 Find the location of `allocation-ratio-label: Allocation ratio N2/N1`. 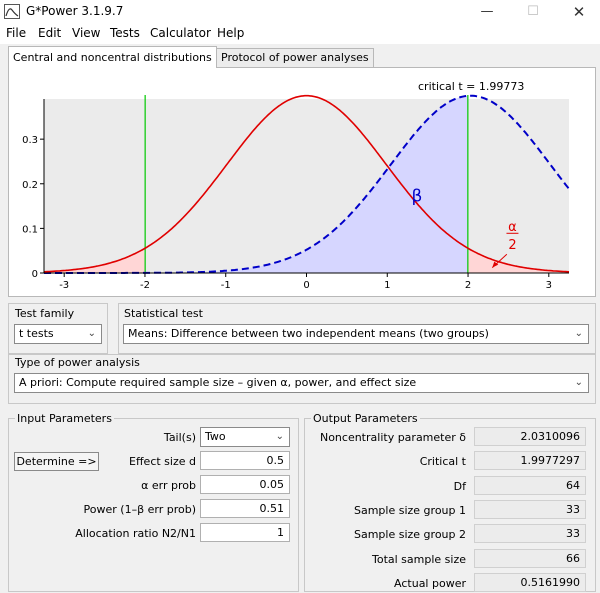

allocation-ratio-label: Allocation ratio N2/N1 is located at coordinates (135, 533).